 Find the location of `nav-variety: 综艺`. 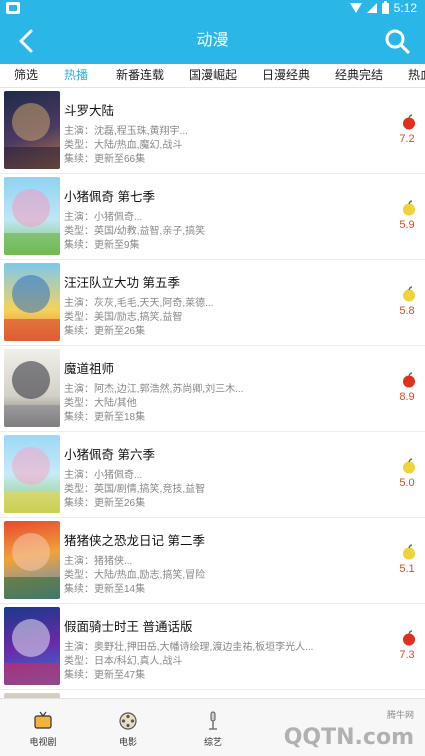

nav-variety: 综艺 is located at coordinates (213, 727).